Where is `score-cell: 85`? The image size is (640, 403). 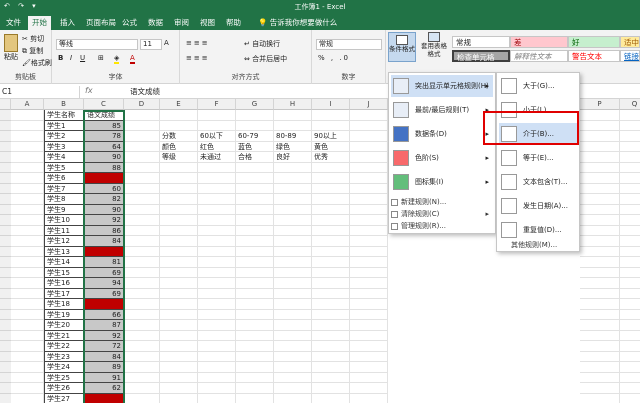
score-cell: 85 is located at coordinates (104, 125).